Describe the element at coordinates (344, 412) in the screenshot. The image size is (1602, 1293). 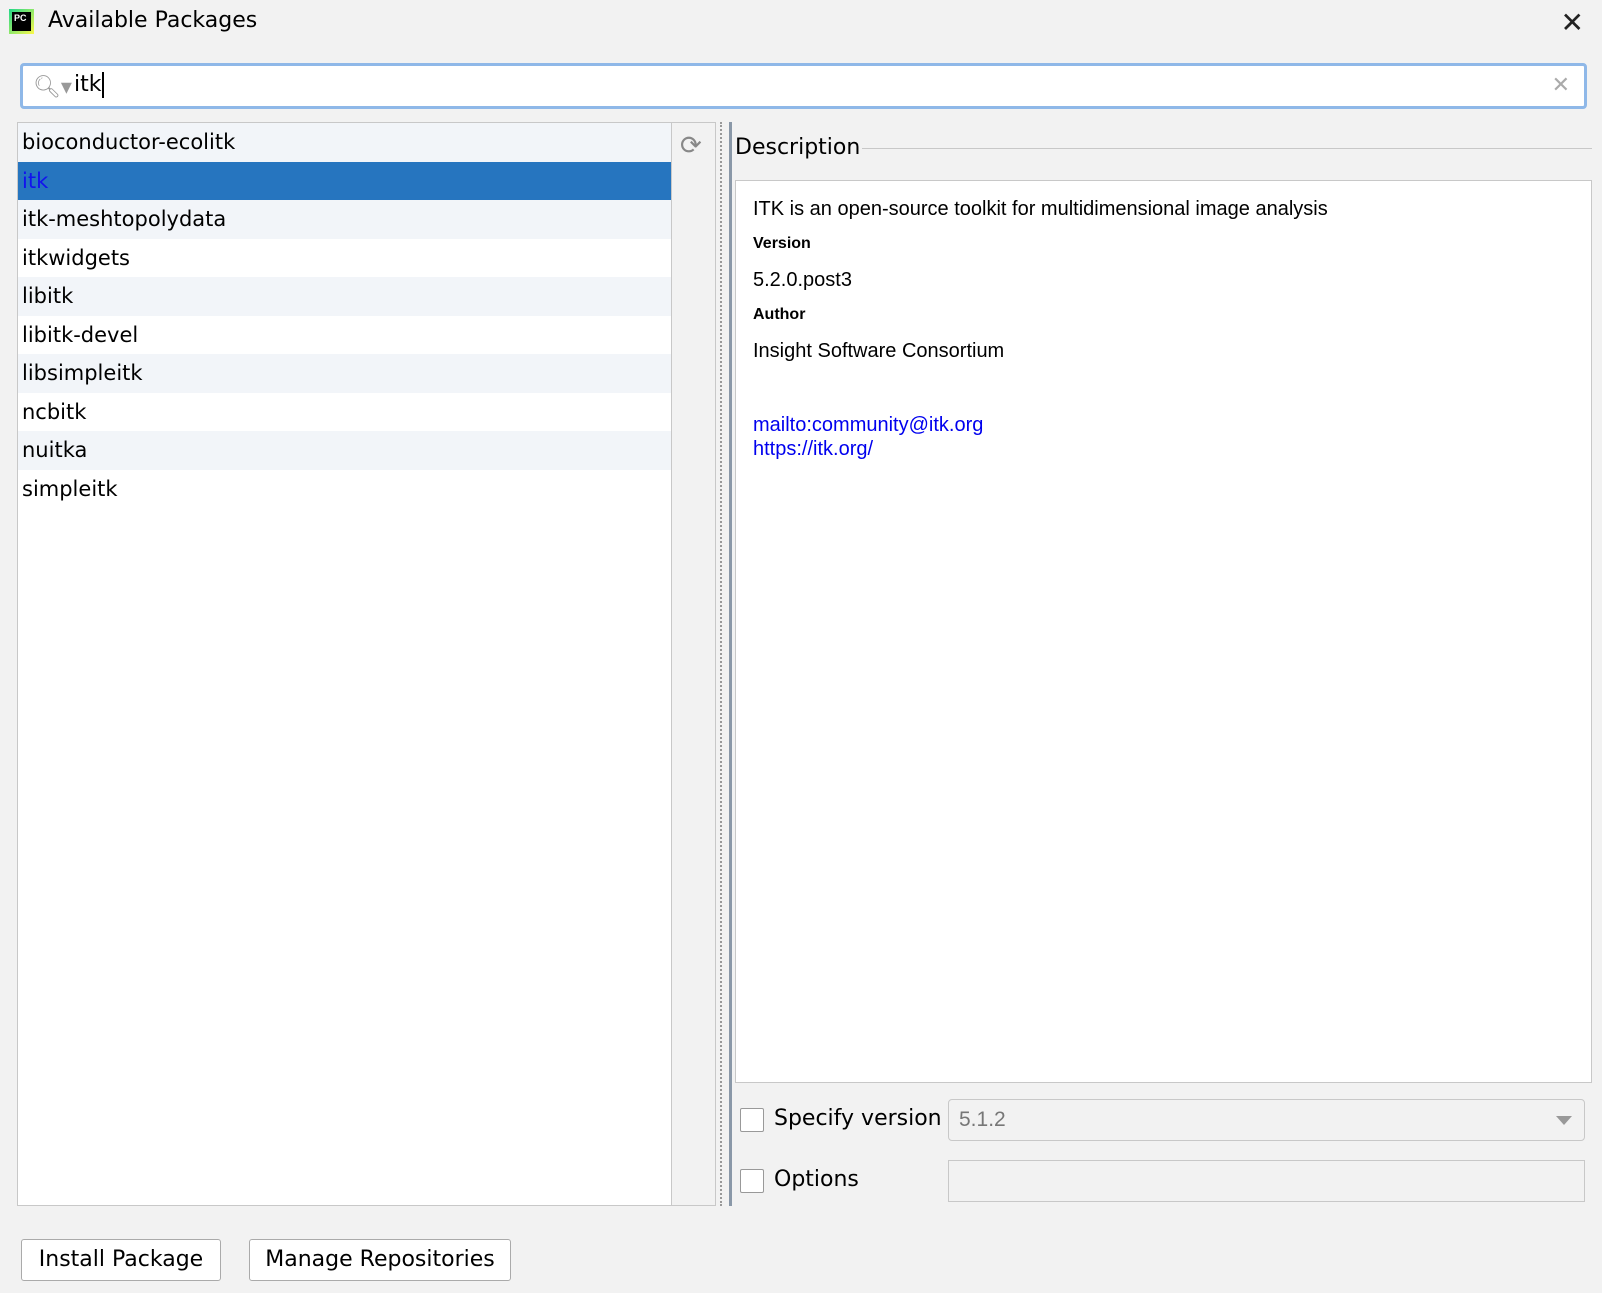
I see `package-item: ncbitk` at that location.